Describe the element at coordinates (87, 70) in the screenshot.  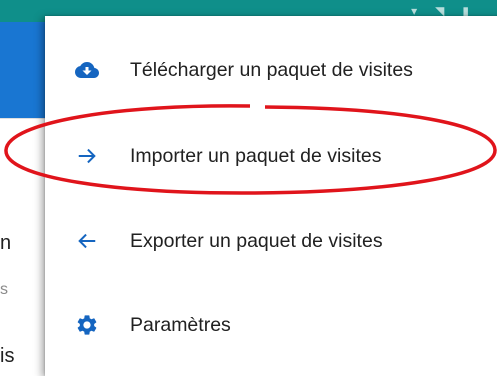
I see `cloud-download-icon` at that location.